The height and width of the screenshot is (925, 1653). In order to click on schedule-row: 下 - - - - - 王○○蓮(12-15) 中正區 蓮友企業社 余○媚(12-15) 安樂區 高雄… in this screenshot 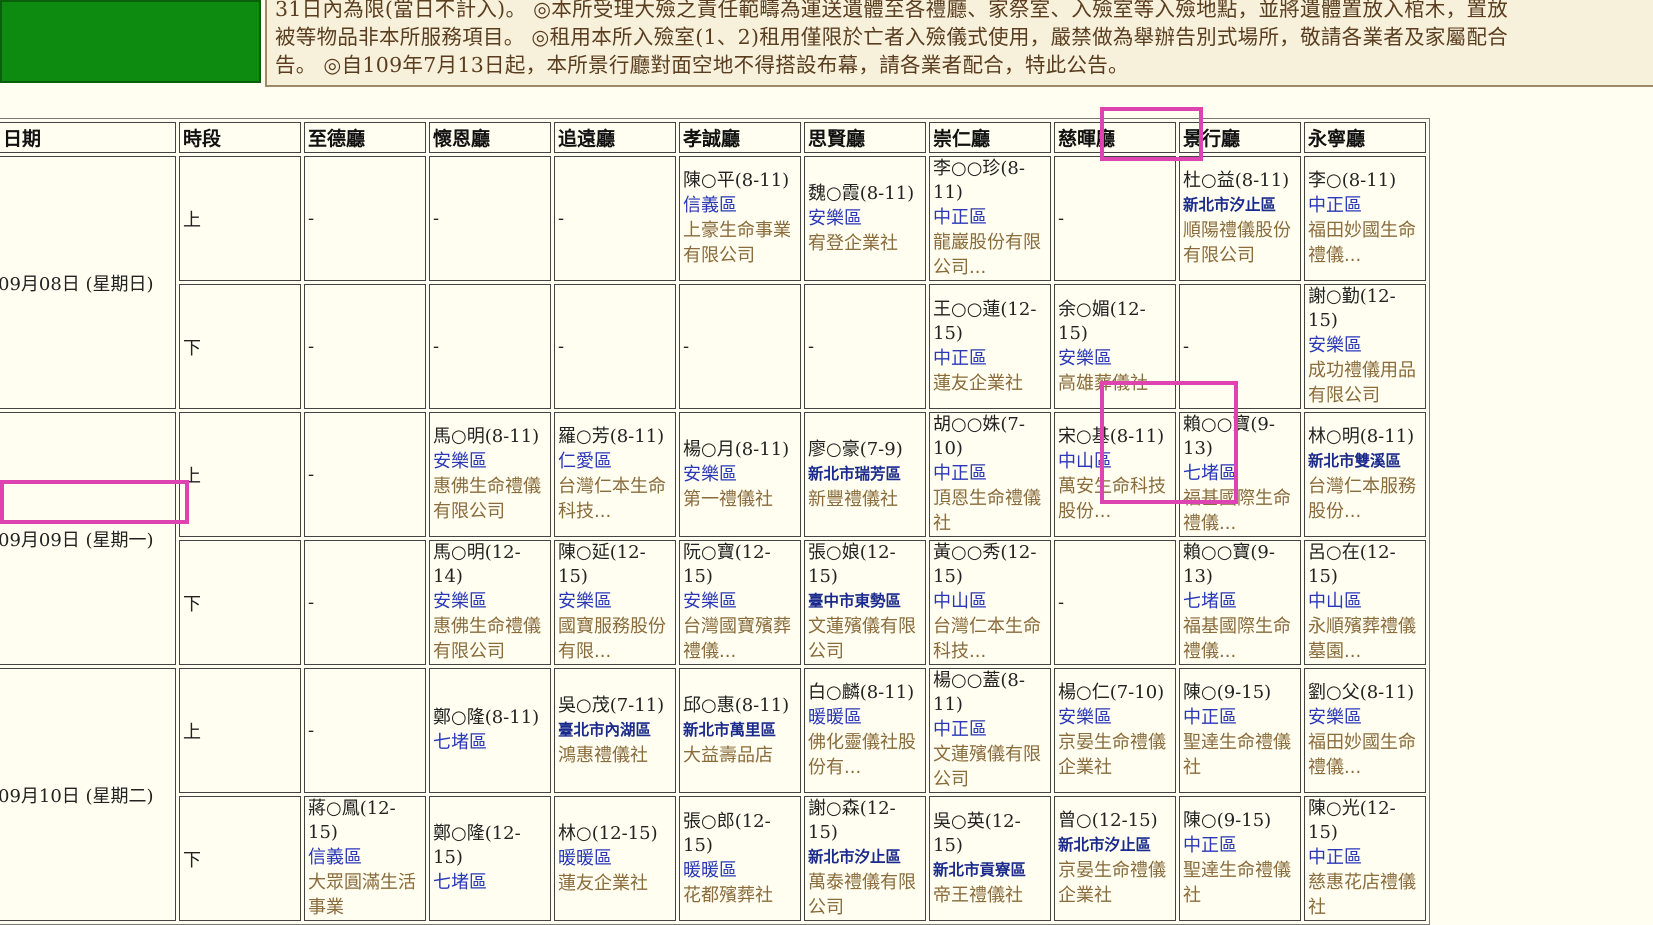, I will do `click(713, 346)`.